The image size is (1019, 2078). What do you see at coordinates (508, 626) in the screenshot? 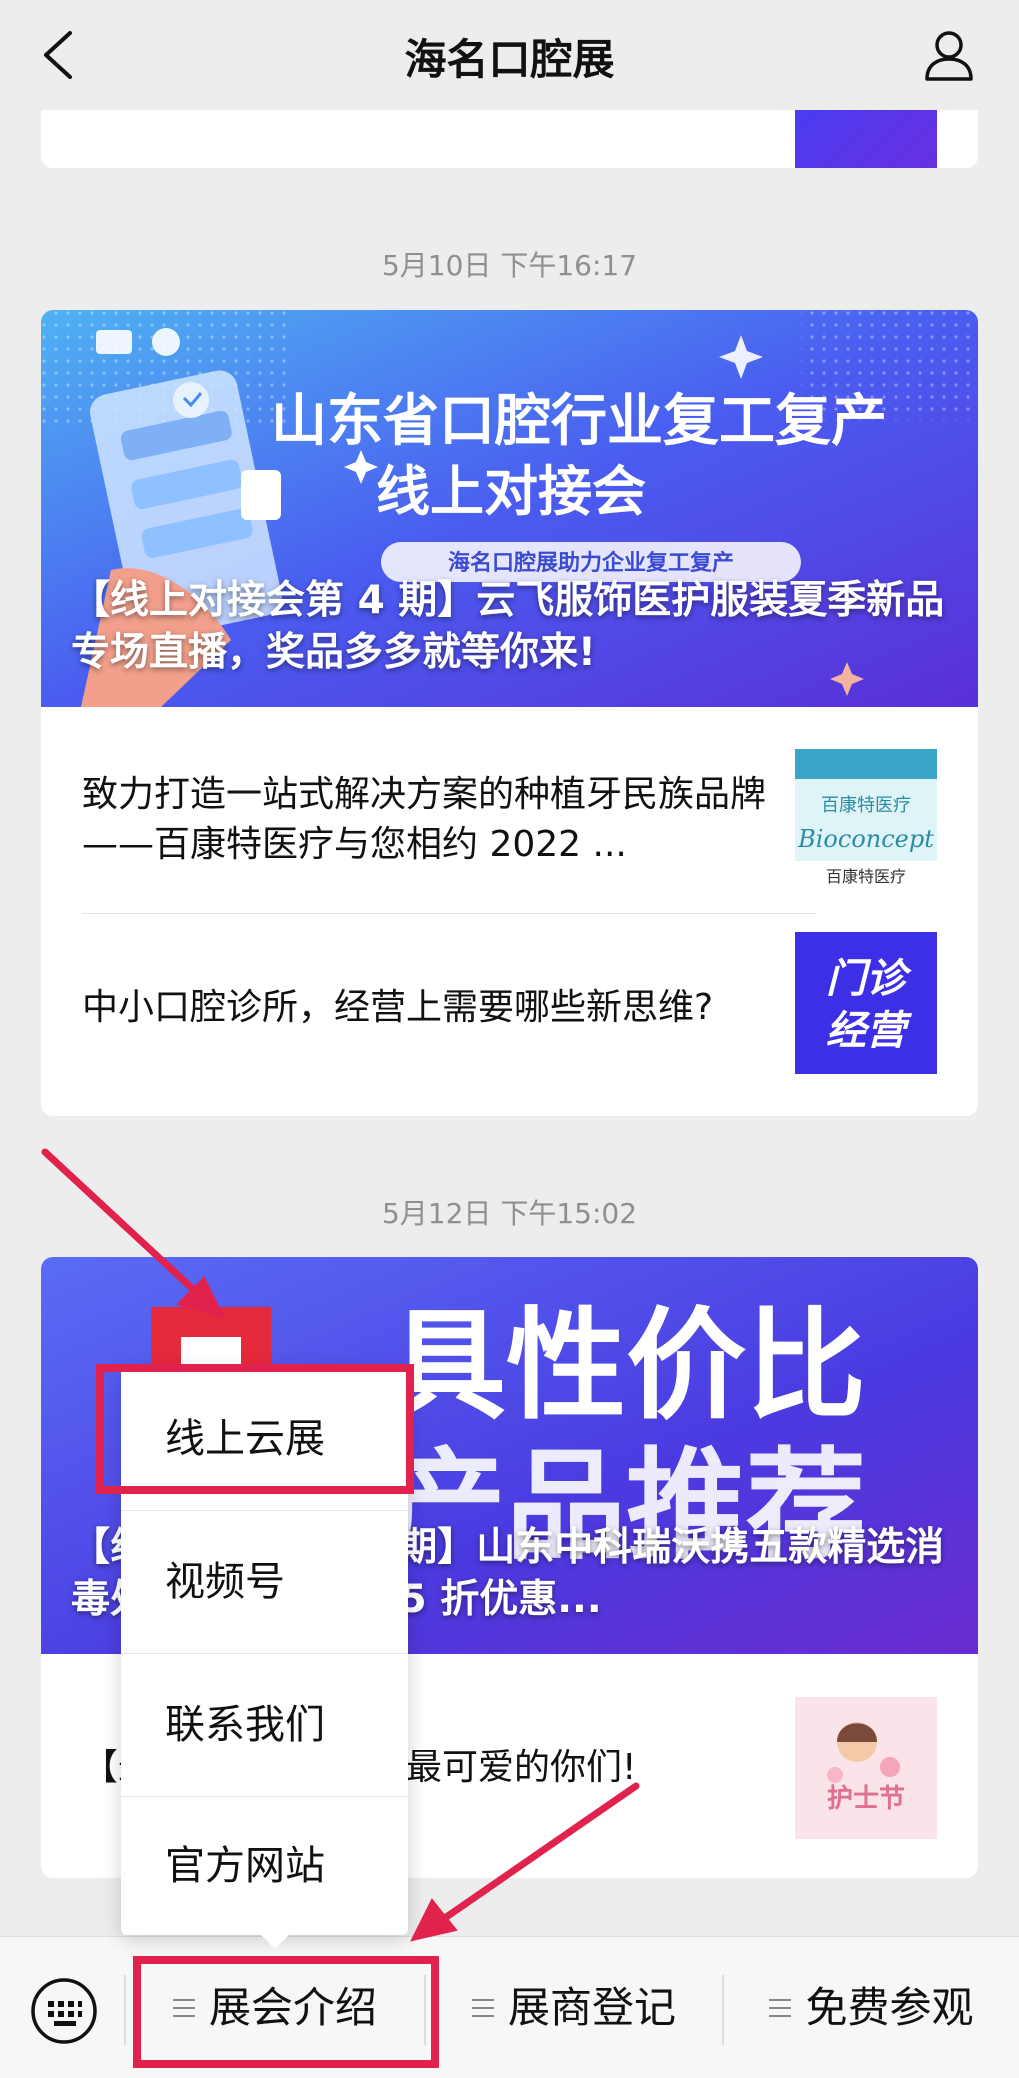
I see `banner-caption: 【线上对接会第 4 期】云飞服饰医护服装夏季新品专场直播，奖品多多就等你来!` at bounding box center [508, 626].